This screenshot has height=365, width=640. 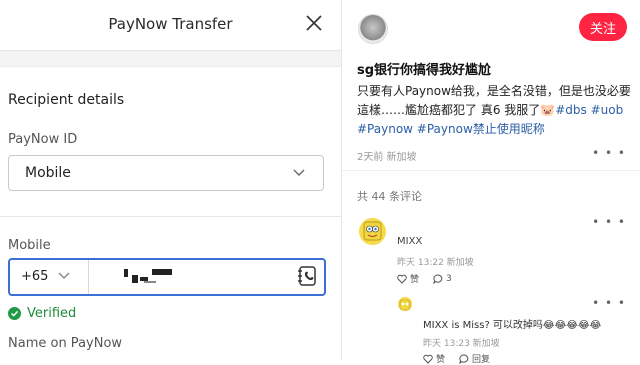 I want to click on close-icon, so click(x=314, y=23).